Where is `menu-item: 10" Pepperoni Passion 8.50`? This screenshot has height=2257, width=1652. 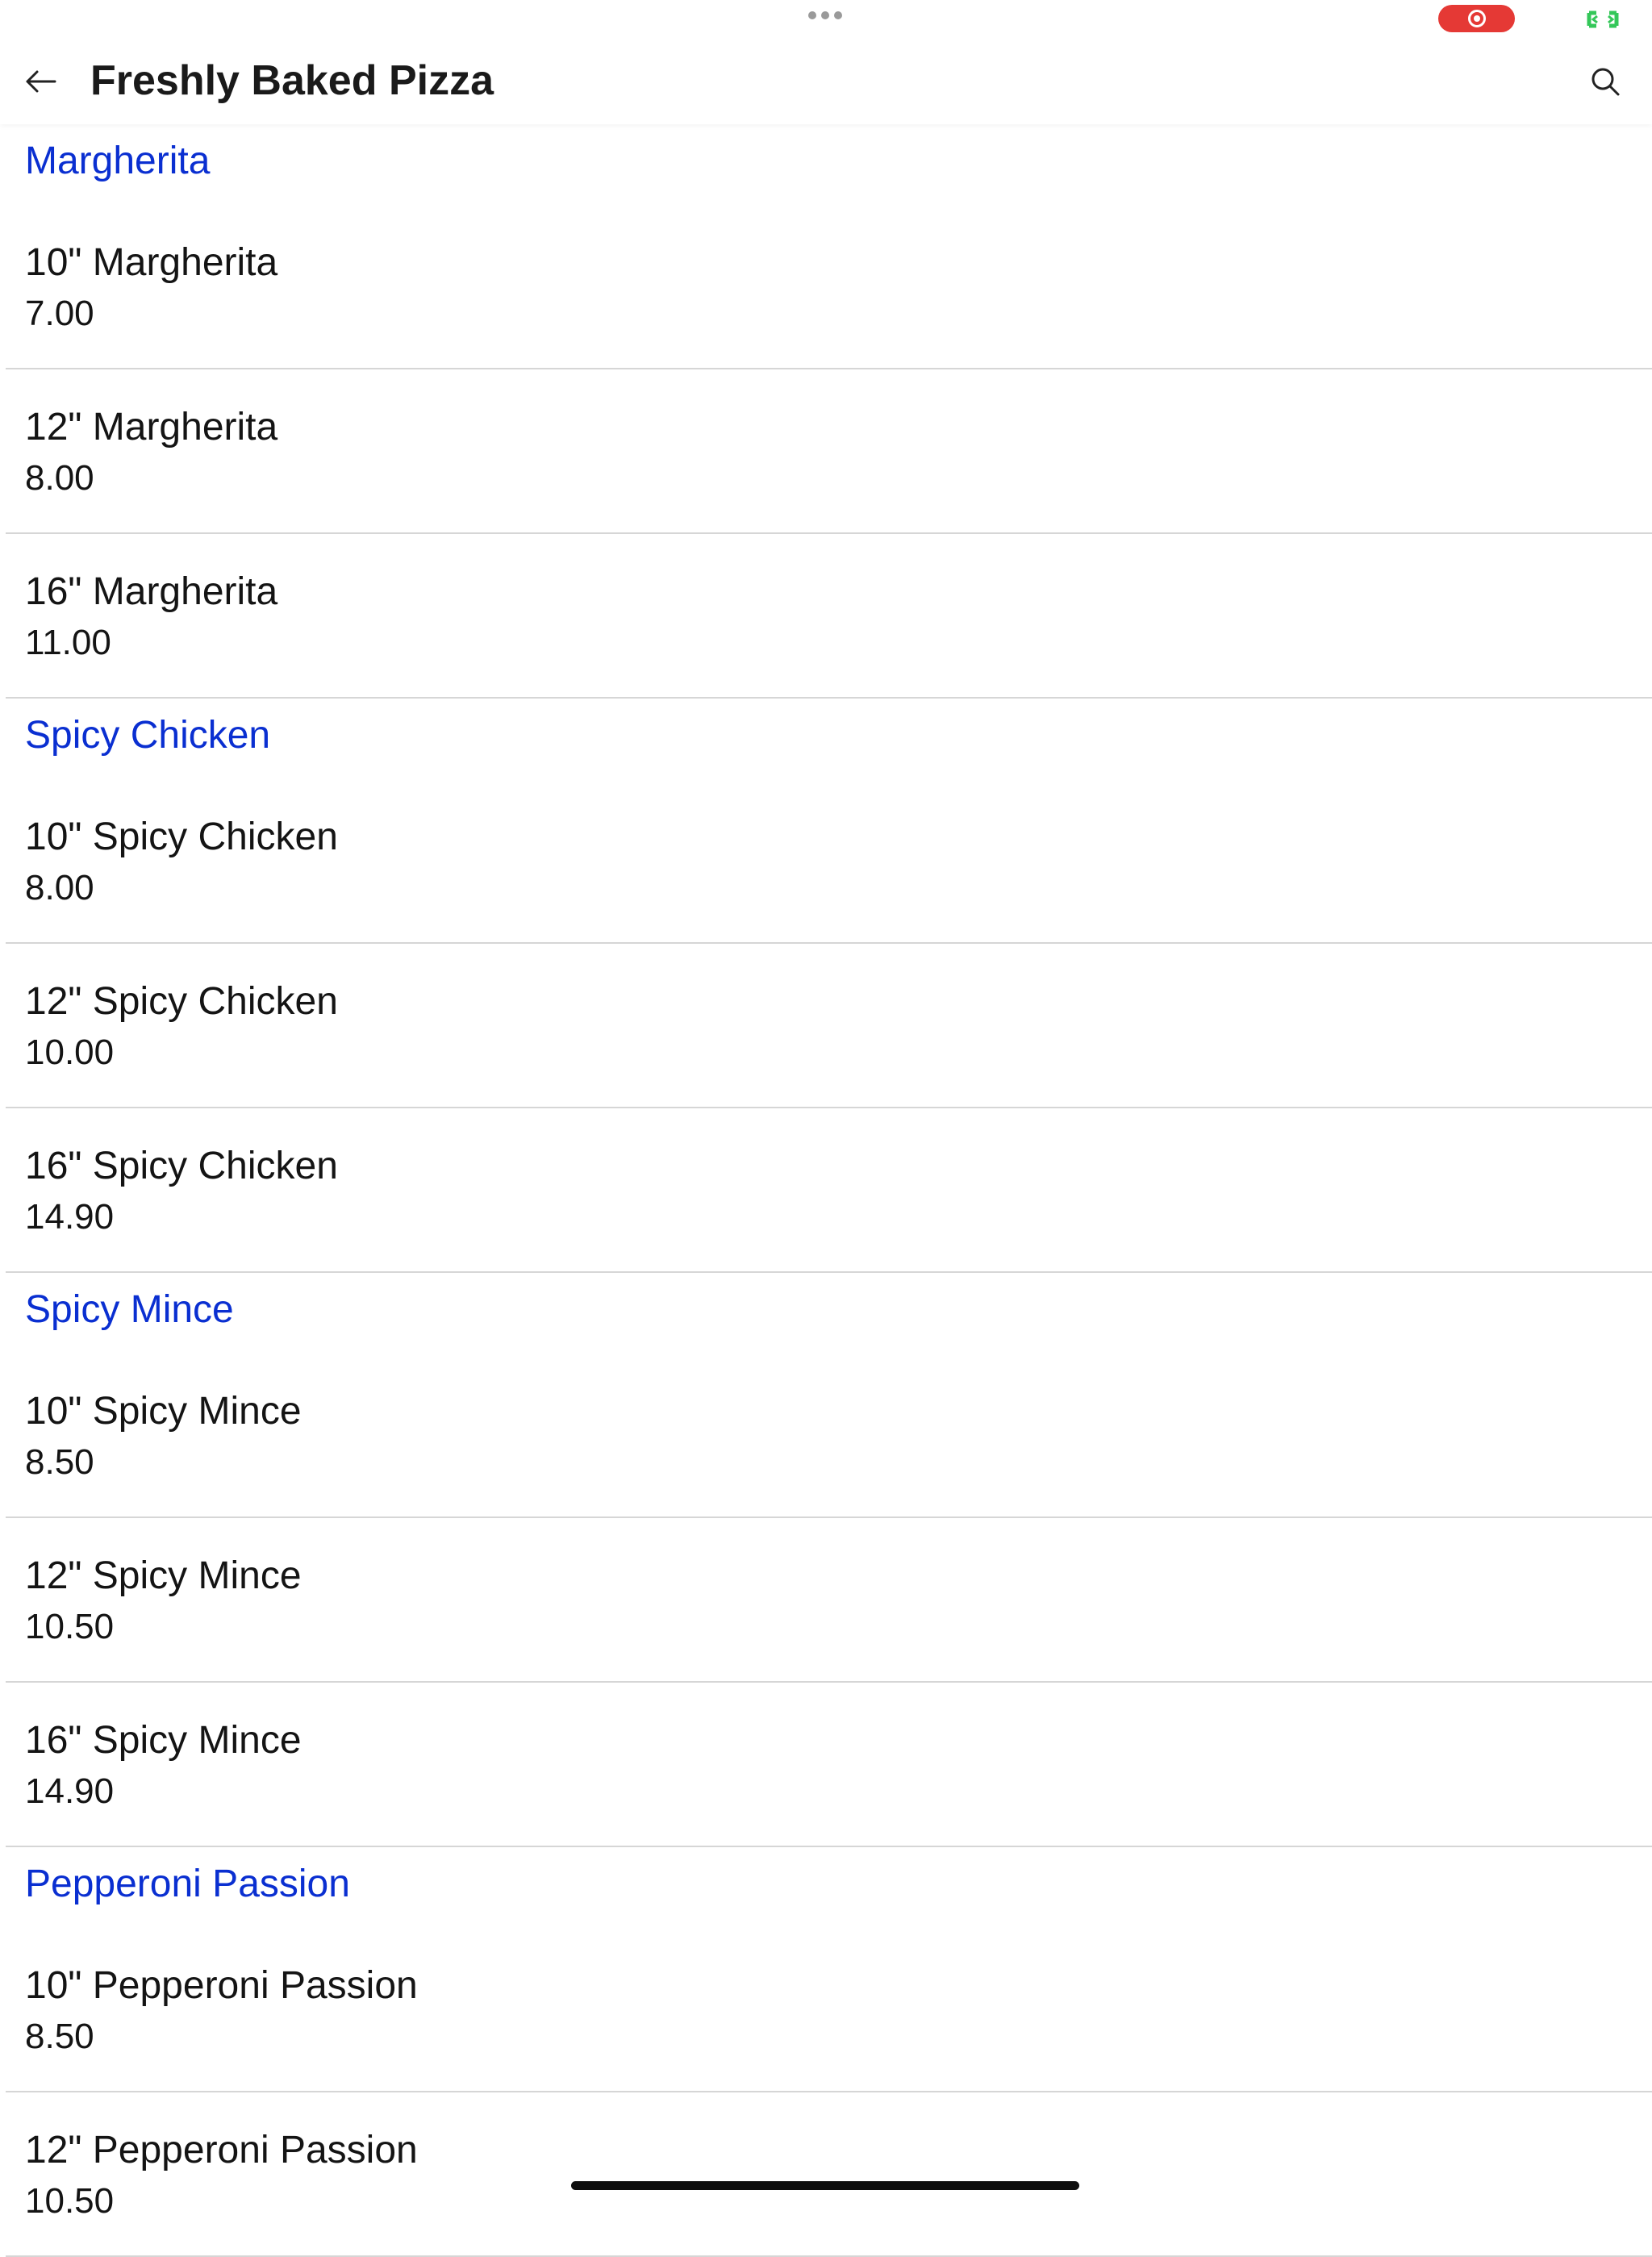
menu-item: 10" Pepperoni Passion 8.50 is located at coordinates (829, 2008).